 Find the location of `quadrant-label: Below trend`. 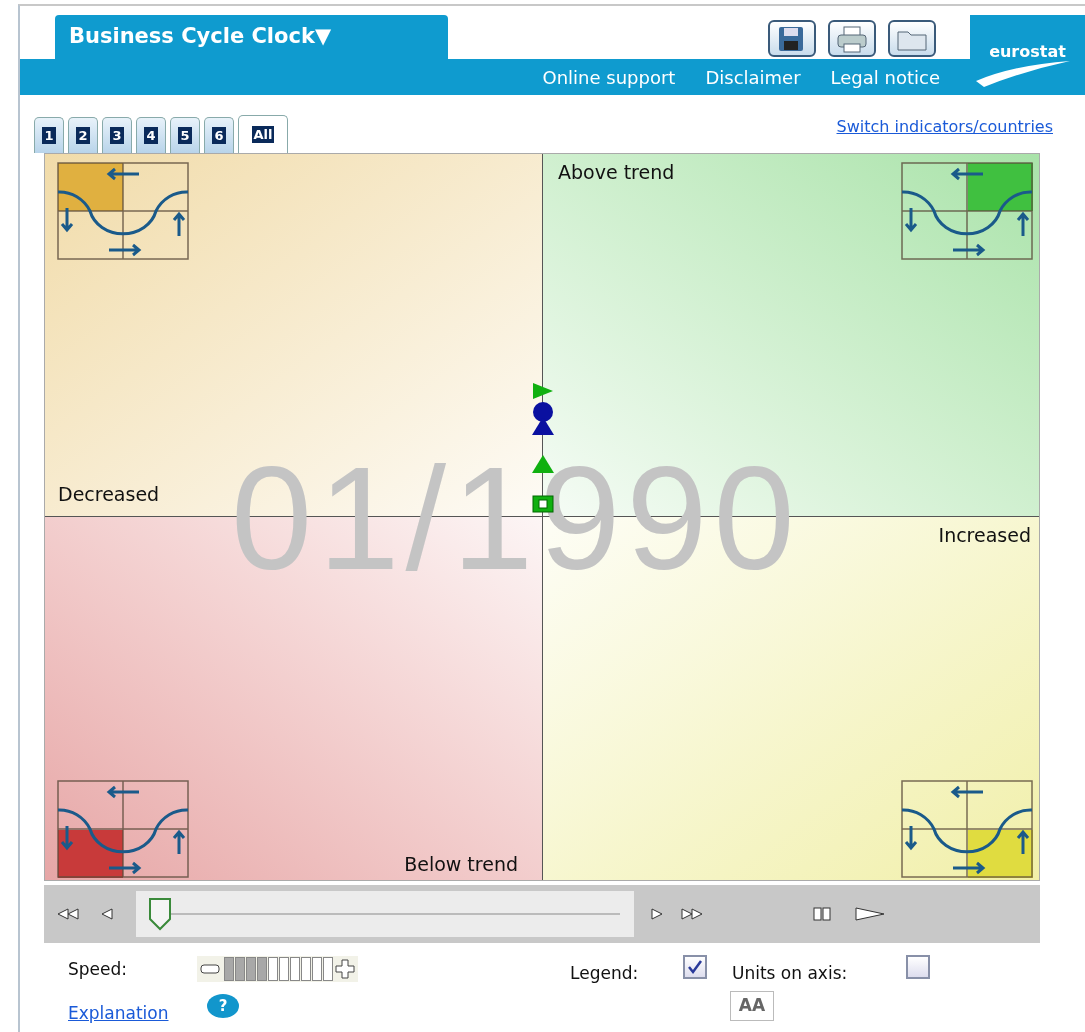

quadrant-label: Below trend is located at coordinates (461, 864).